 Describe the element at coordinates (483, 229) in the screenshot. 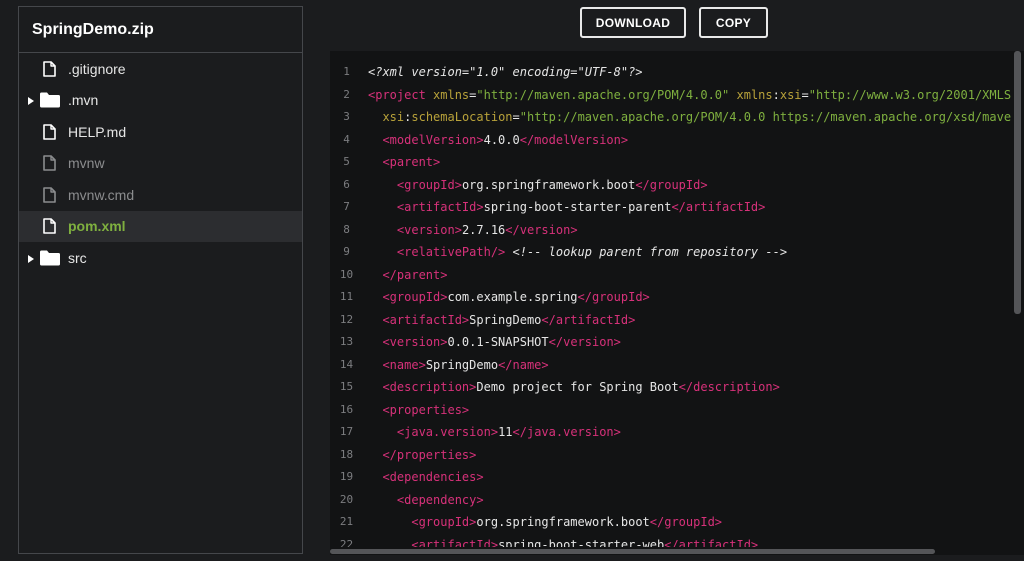

I see `code-token: 2.7.16` at that location.